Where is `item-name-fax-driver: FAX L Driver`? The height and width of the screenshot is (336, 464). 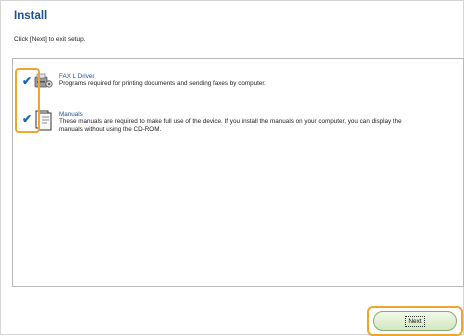
item-name-fax-driver: FAX L Driver is located at coordinates (77, 76).